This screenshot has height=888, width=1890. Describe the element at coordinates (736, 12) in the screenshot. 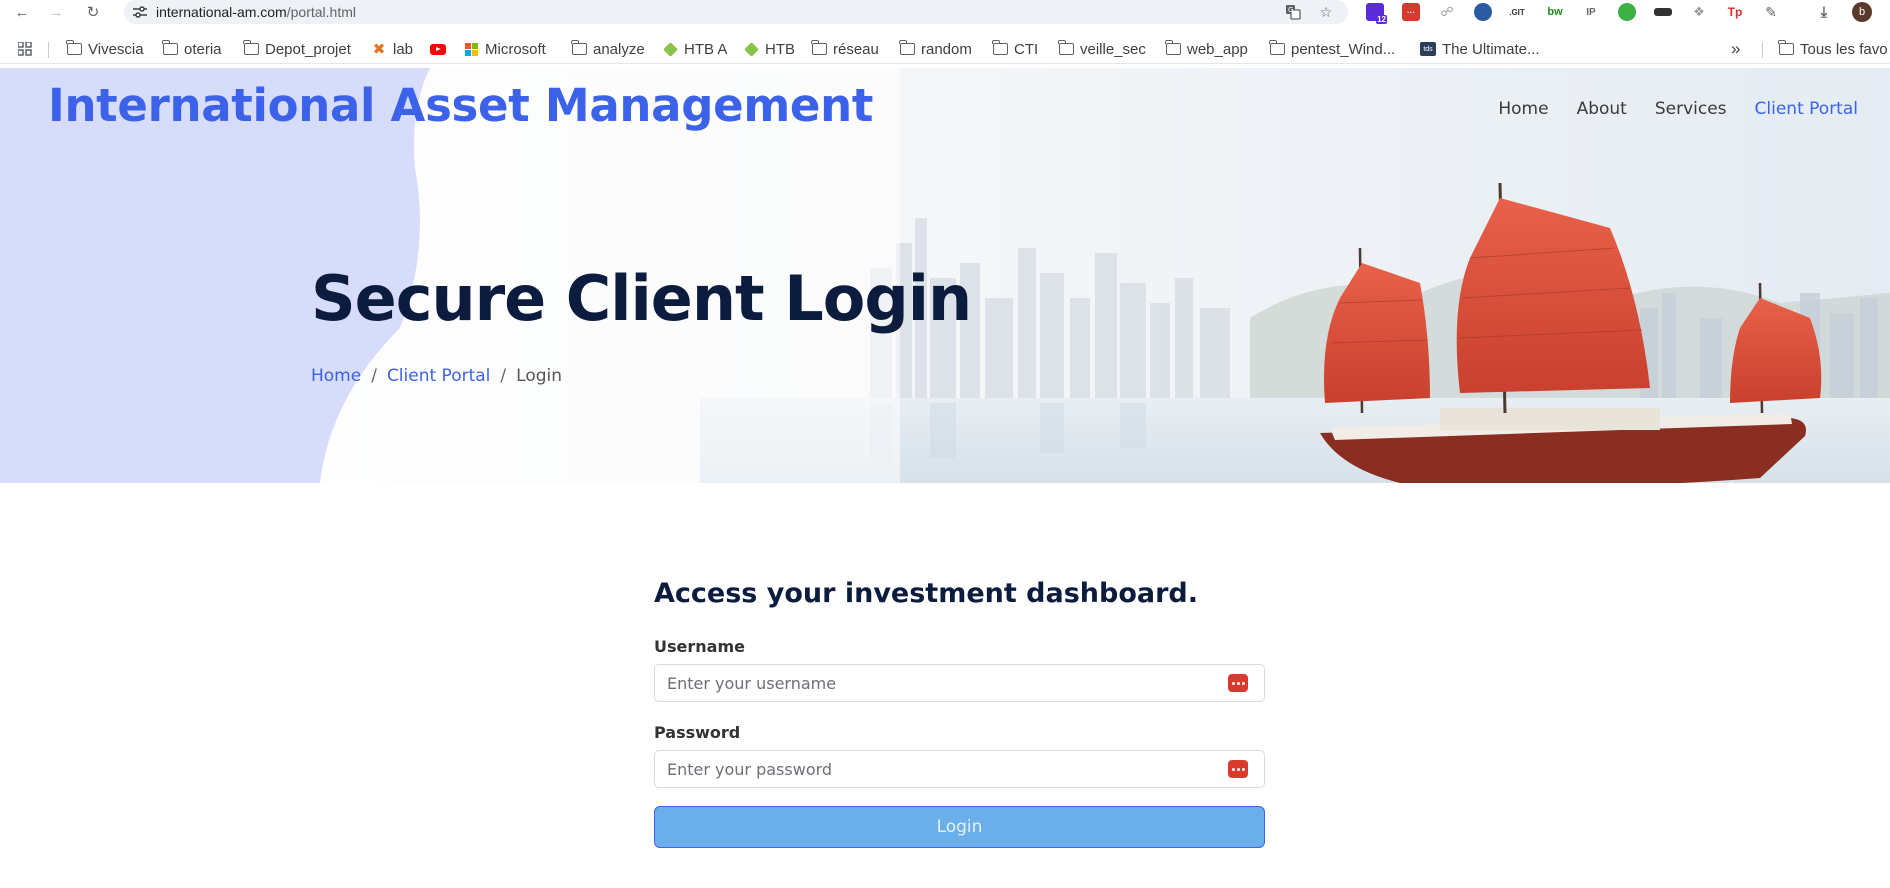

I see `address-bar: international-am.com/portal.html G ☆` at that location.